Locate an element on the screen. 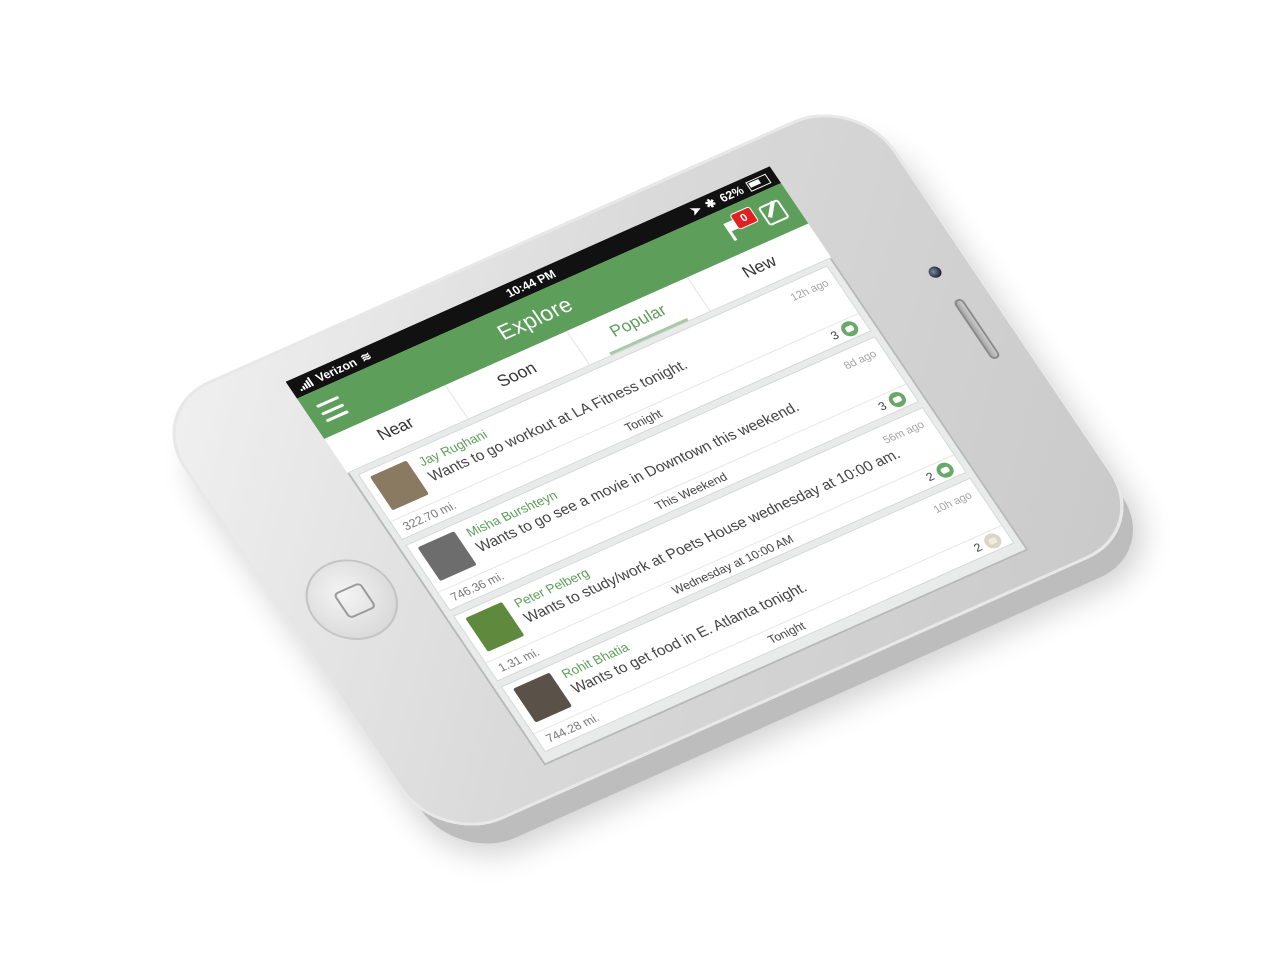 Image resolution: width=1280 pixels, height=960 pixels. location-icon: ➤ is located at coordinates (696, 210).